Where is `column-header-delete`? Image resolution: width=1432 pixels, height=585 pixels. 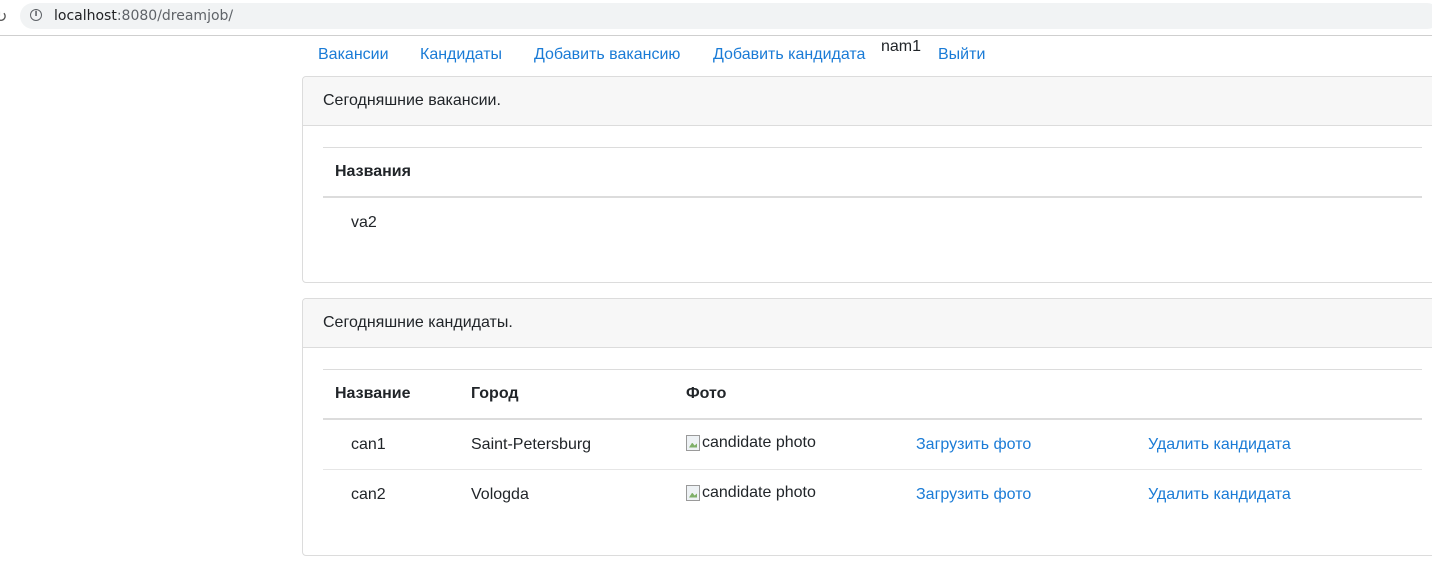 column-header-delete is located at coordinates (1285, 394).